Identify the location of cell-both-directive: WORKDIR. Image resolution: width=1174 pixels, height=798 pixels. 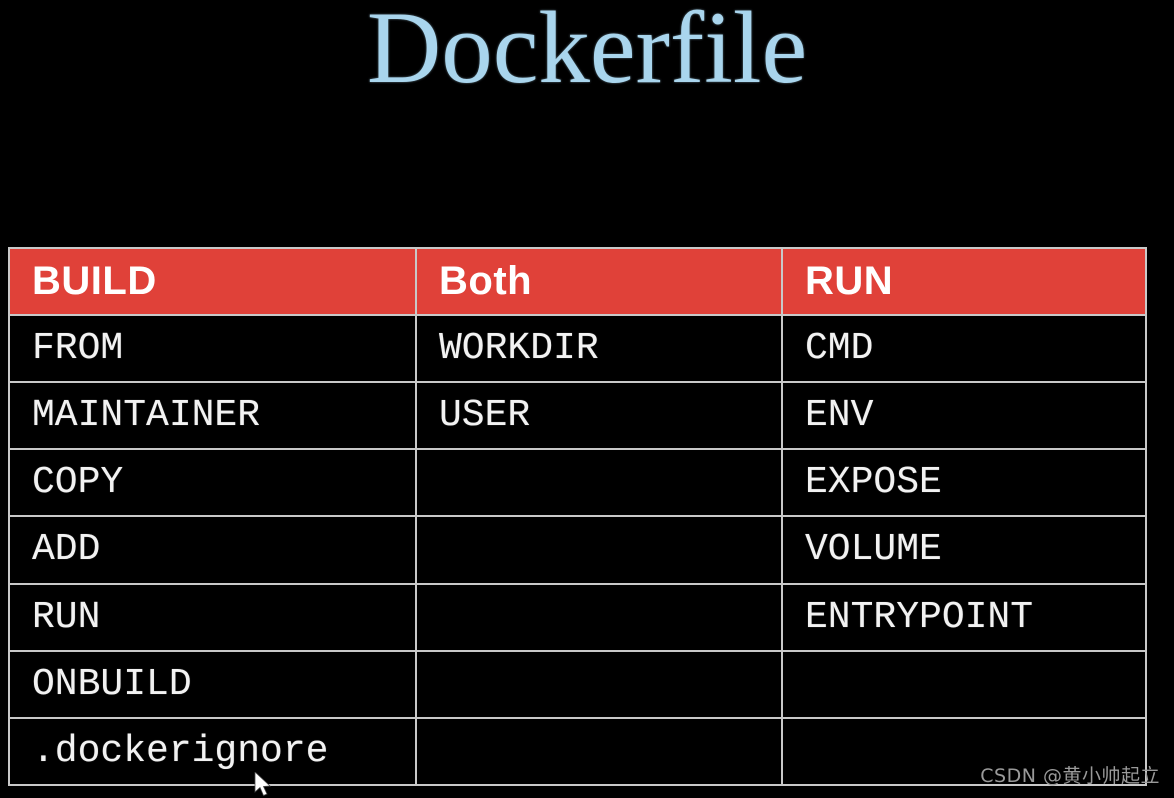
(599, 348).